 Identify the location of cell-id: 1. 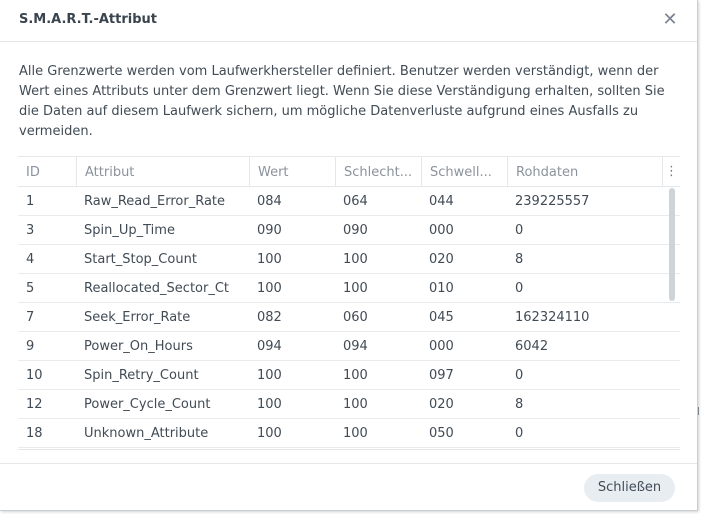
(30, 201).